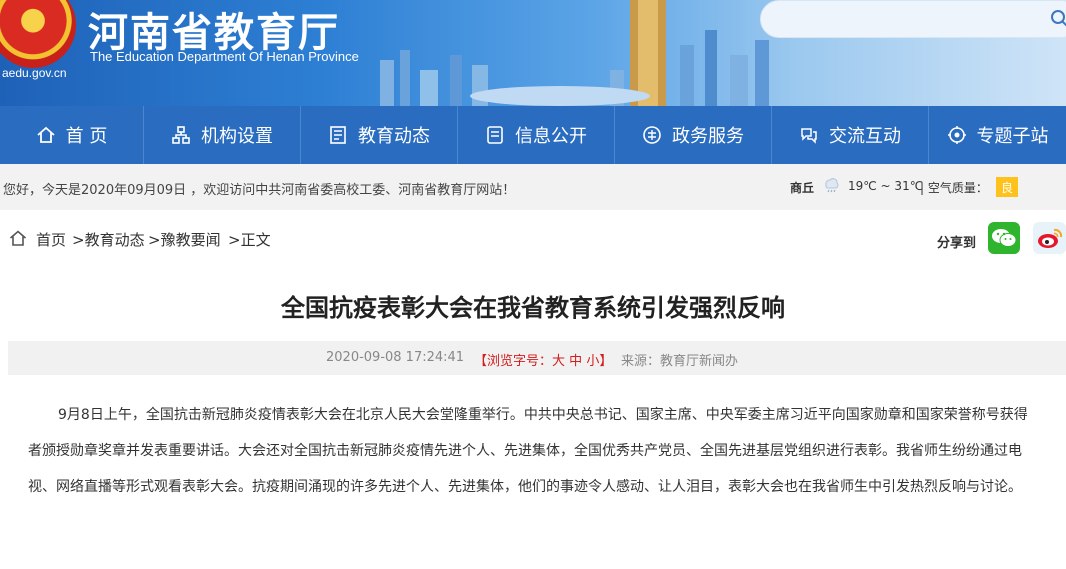 The image size is (1066, 569). I want to click on nav-label: 交流互动, so click(865, 136).